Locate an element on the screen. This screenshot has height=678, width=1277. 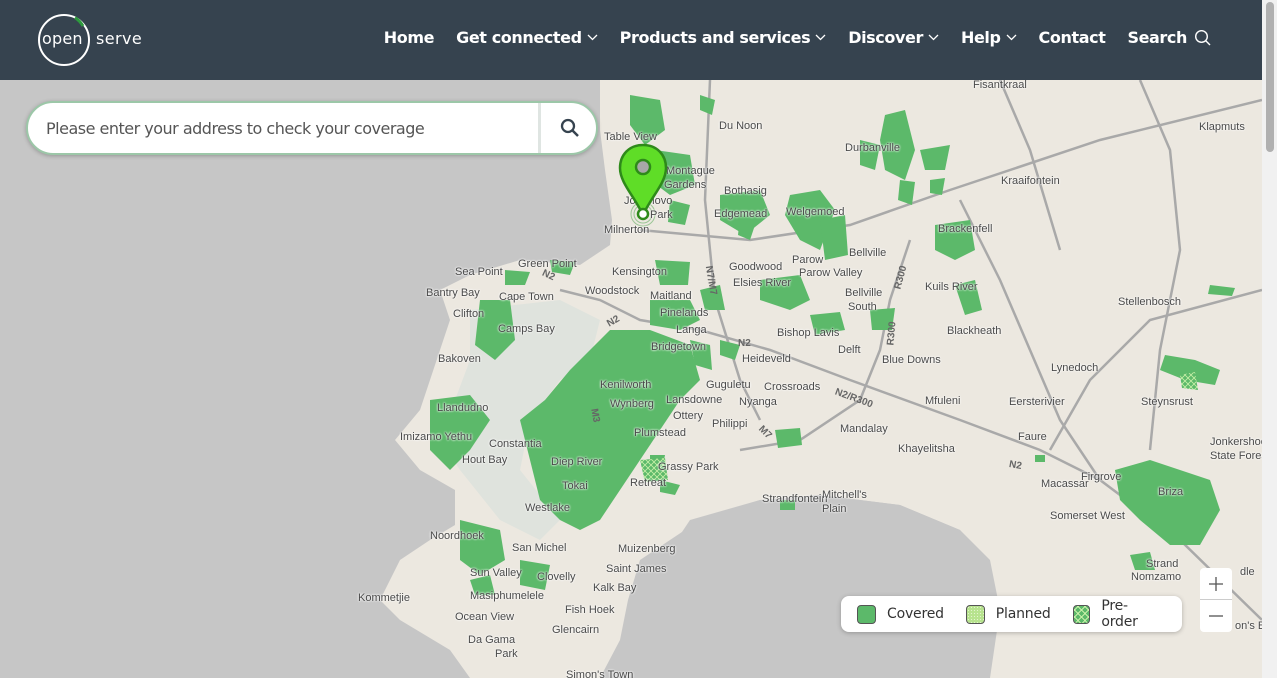
nav-discover: Discover is located at coordinates (893, 37).